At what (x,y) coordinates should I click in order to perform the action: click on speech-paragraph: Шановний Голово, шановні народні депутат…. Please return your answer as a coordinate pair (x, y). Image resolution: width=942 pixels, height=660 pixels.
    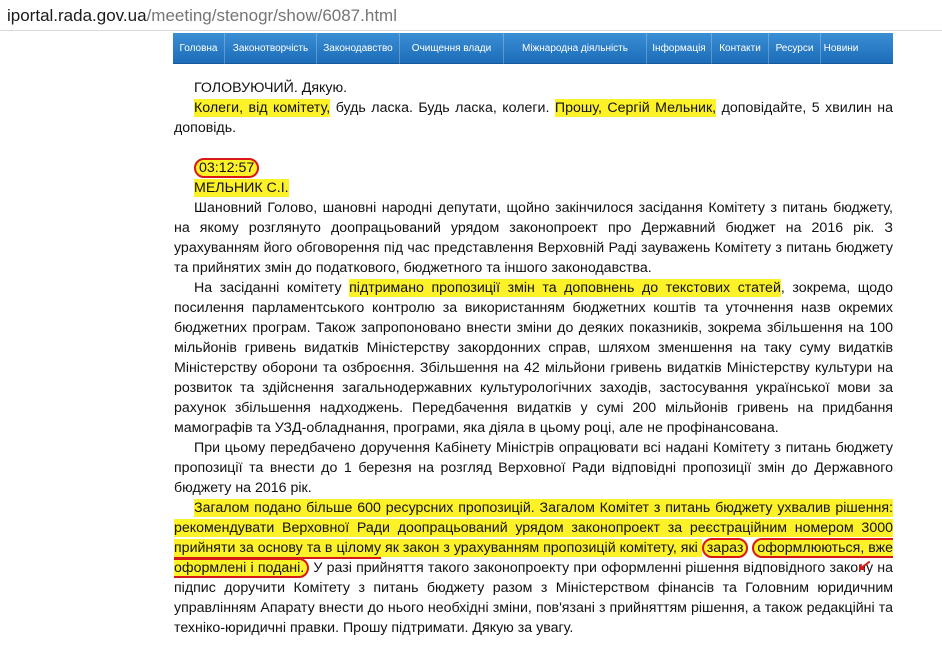
    Looking at the image, I should click on (533, 238).